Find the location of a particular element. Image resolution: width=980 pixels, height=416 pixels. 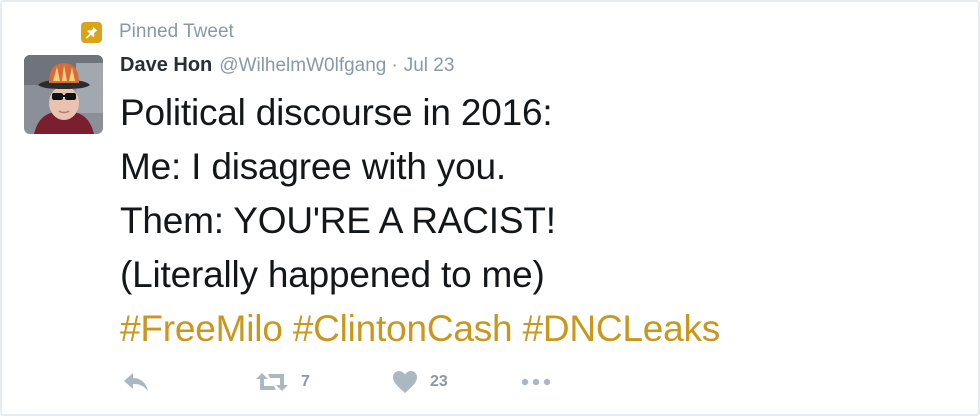

retweet-count: 7 is located at coordinates (305, 381).